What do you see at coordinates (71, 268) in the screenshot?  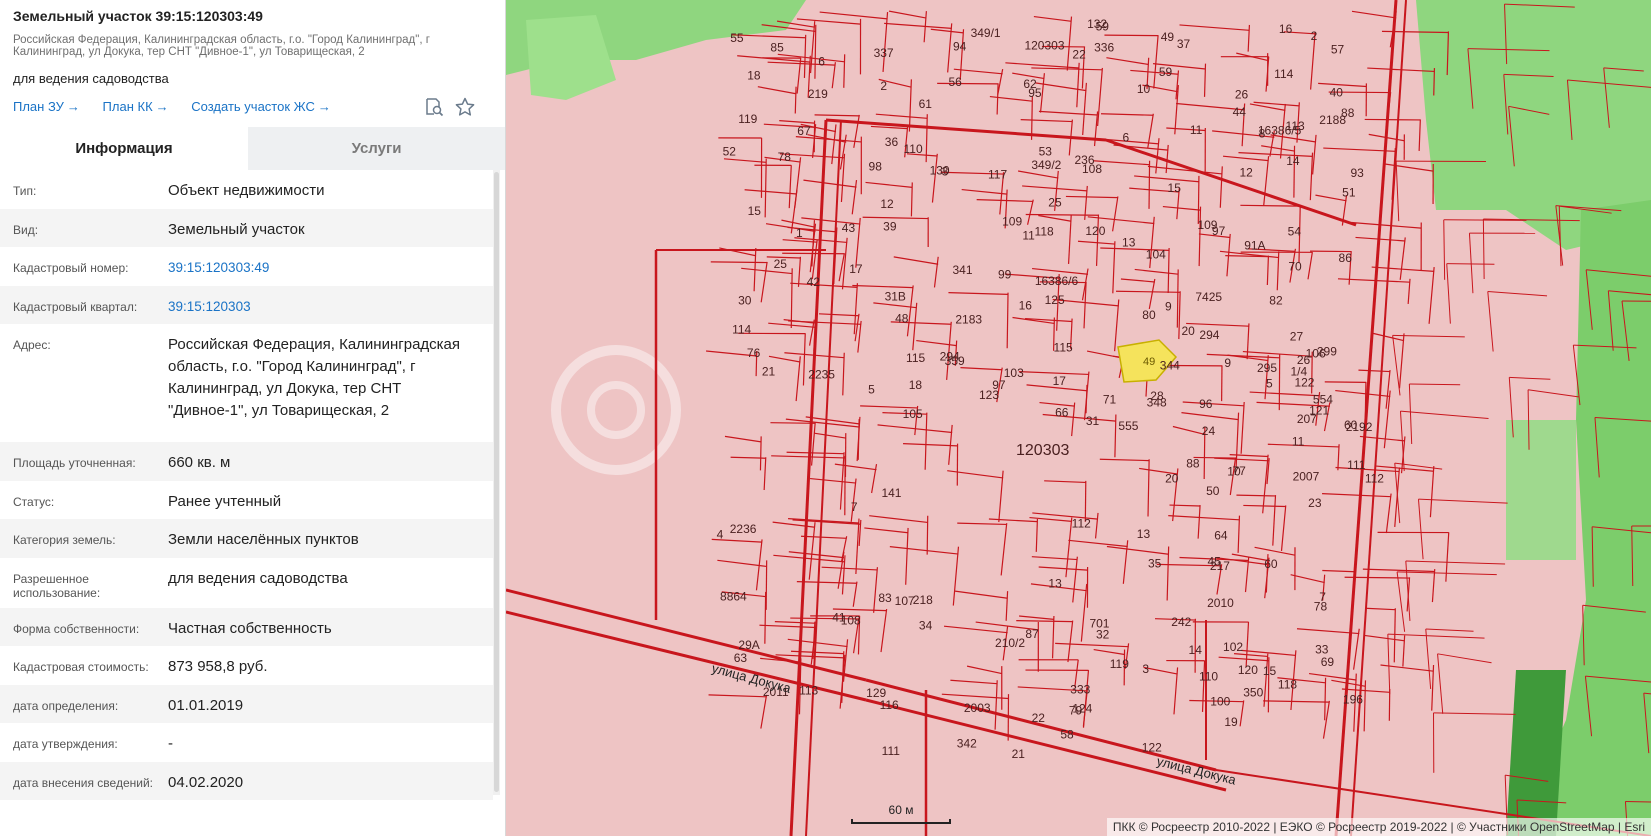 I see `property-key: Кадастровый номер:` at bounding box center [71, 268].